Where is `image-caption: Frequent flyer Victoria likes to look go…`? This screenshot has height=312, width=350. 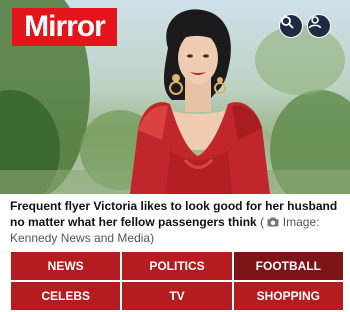 image-caption: Frequent flyer Victoria likes to look go… is located at coordinates (176, 222).